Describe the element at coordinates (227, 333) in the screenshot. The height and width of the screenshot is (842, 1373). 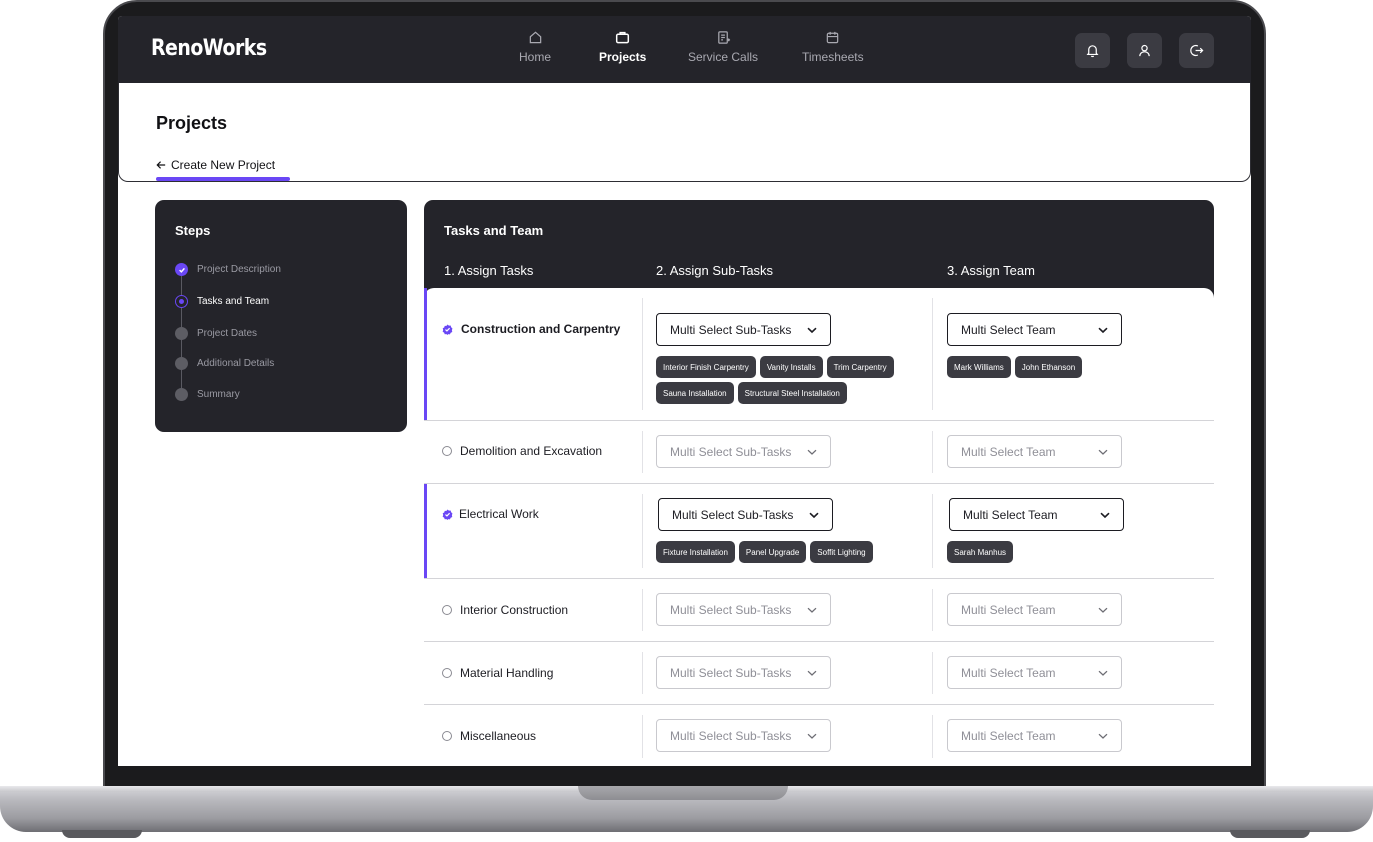
I see `step-label: Project Dates` at that location.